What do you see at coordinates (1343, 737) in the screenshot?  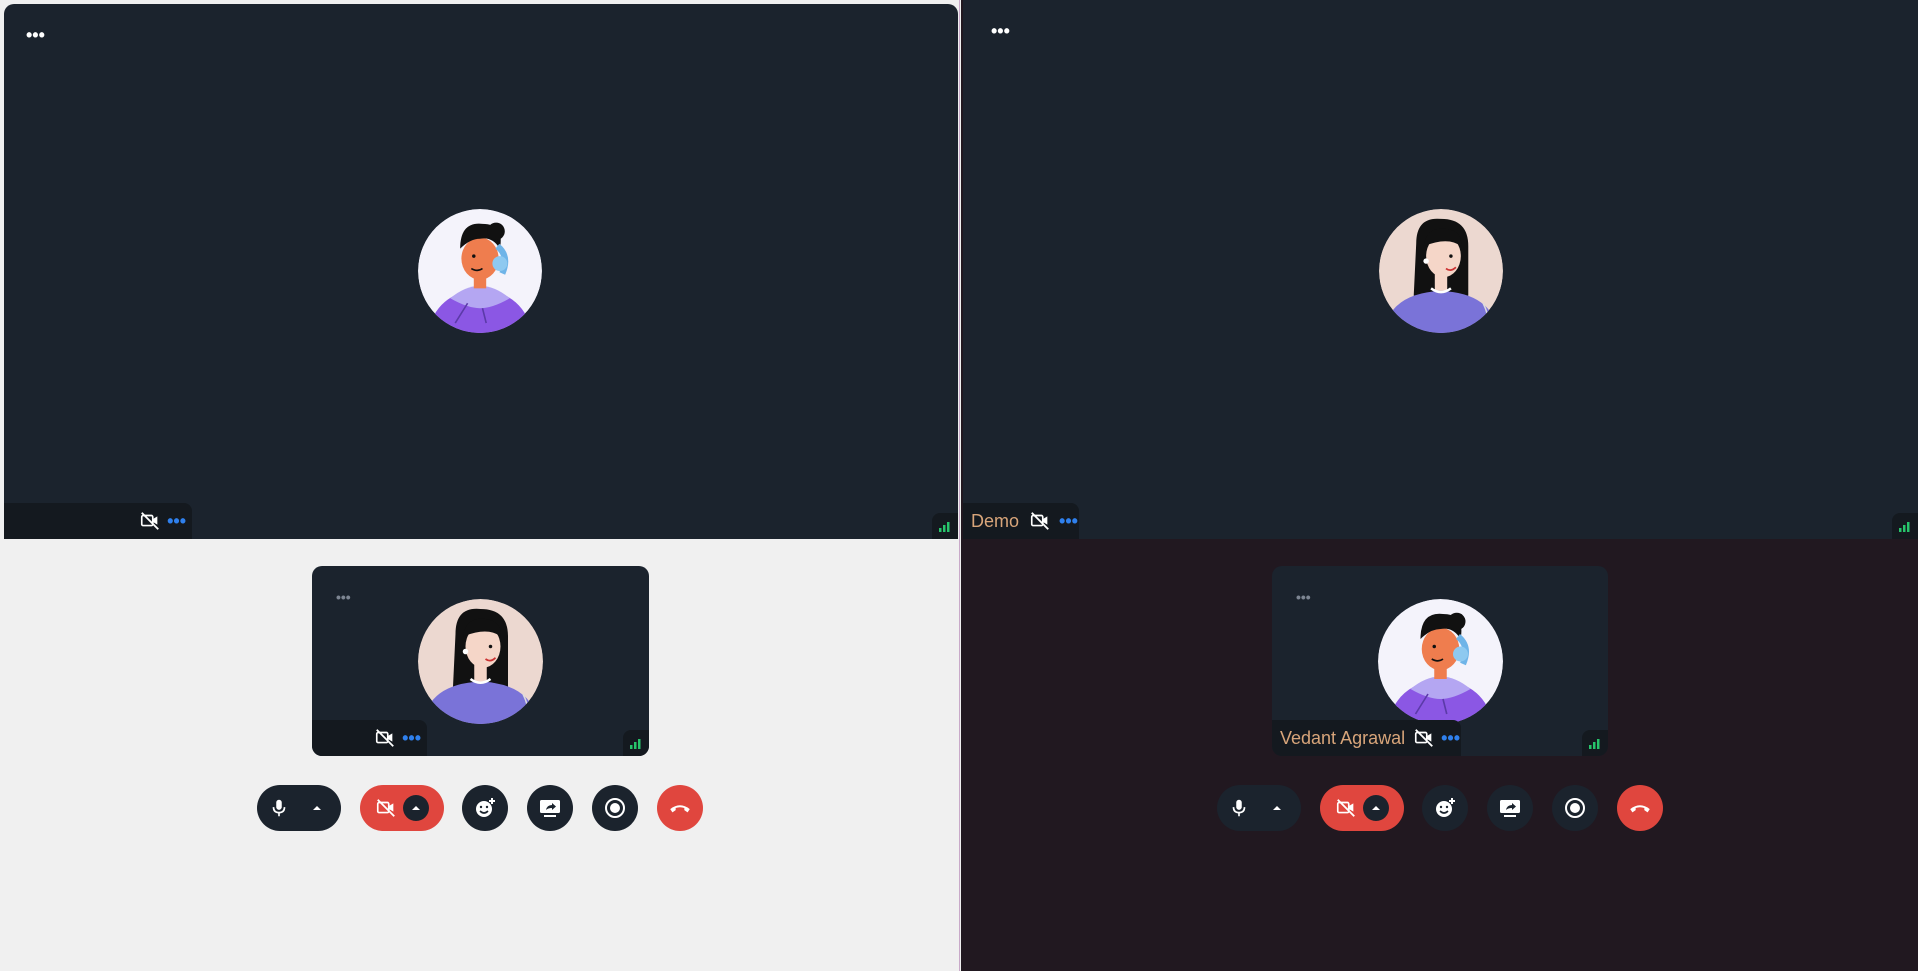 I see `participant-name: Vedant Agrawal` at bounding box center [1343, 737].